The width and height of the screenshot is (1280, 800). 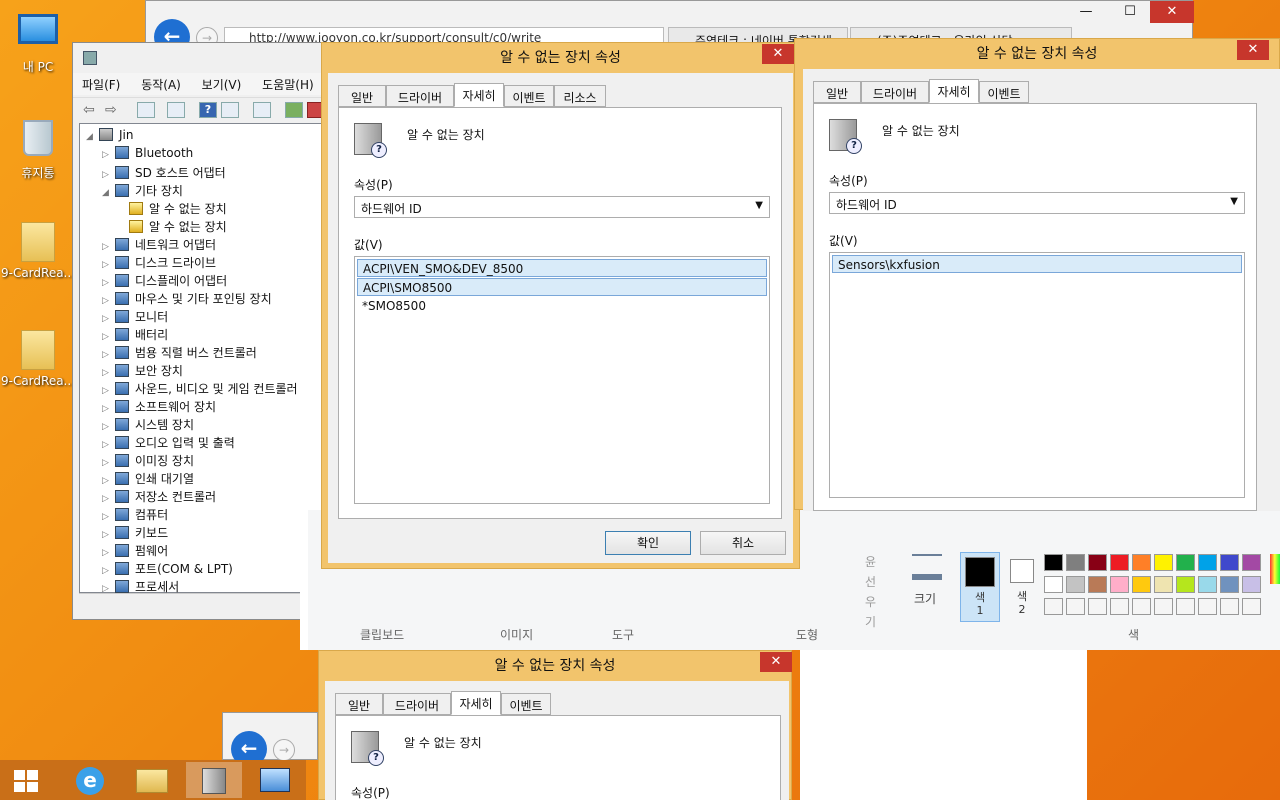 I want to click on tree-category: ▷ 배터리, so click(x=135, y=335).